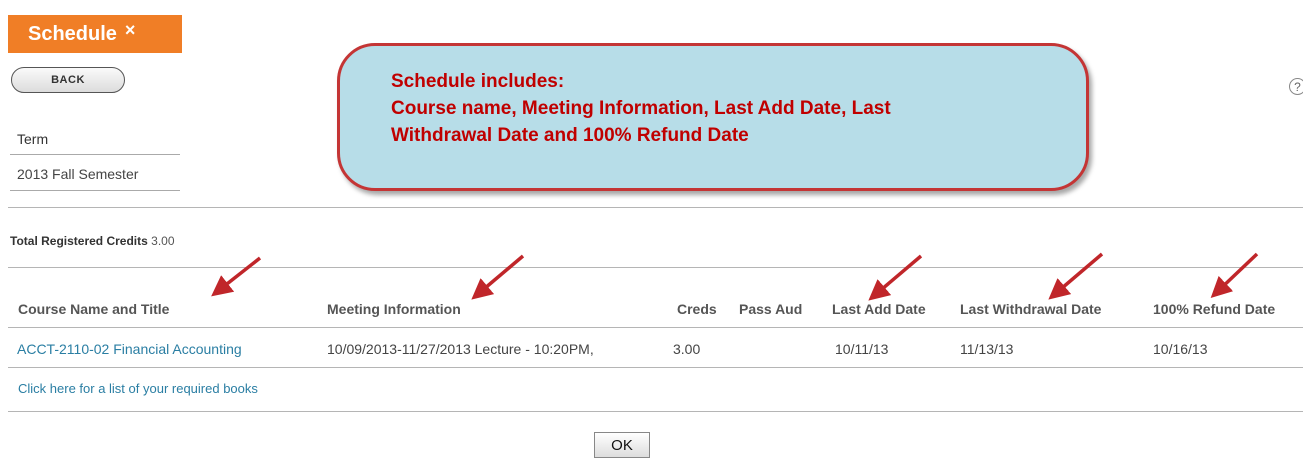 The height and width of the screenshot is (462, 1303). Describe the element at coordinates (130, 30) in the screenshot. I see `close-icon: ×` at that location.